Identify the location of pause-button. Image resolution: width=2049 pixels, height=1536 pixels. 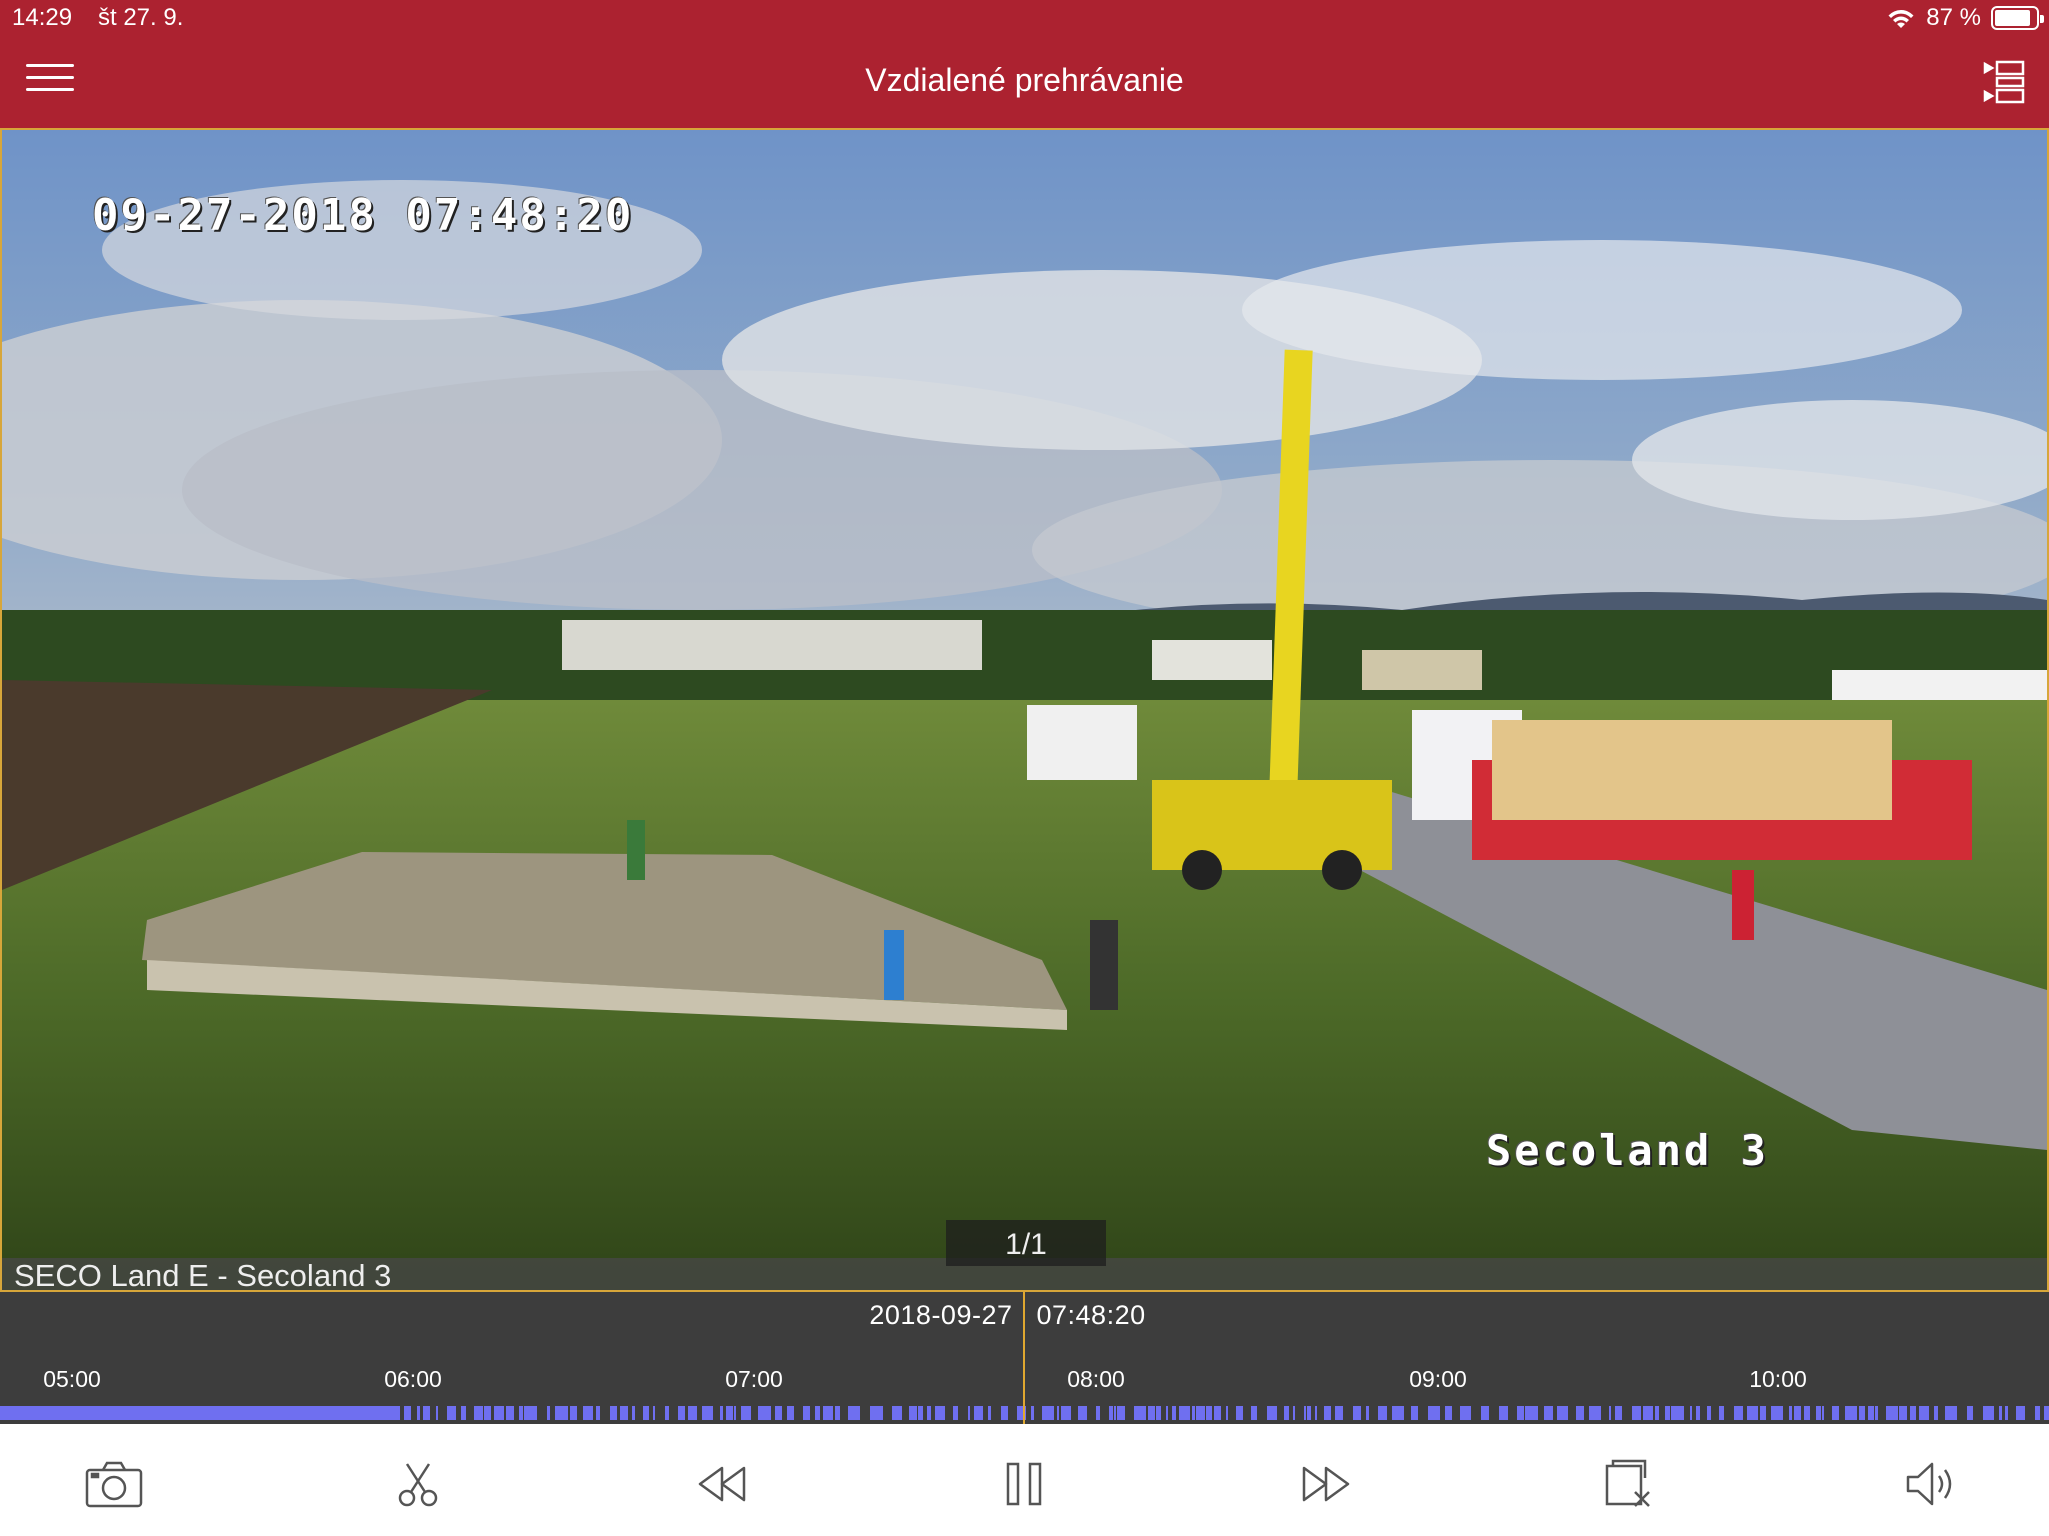
(1024, 1484).